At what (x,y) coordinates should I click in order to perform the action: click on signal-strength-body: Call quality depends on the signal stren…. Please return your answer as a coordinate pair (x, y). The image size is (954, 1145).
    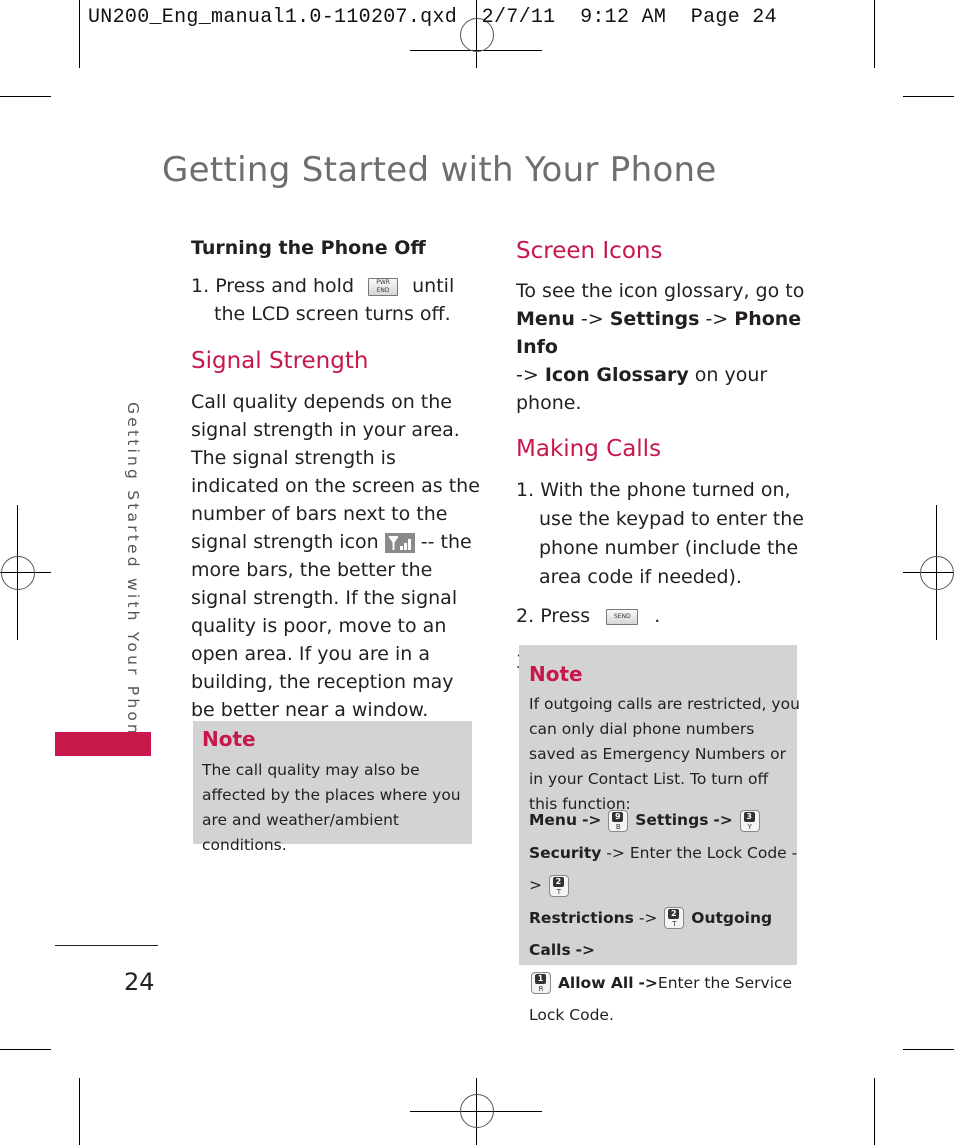
    Looking at the image, I should click on (336, 556).